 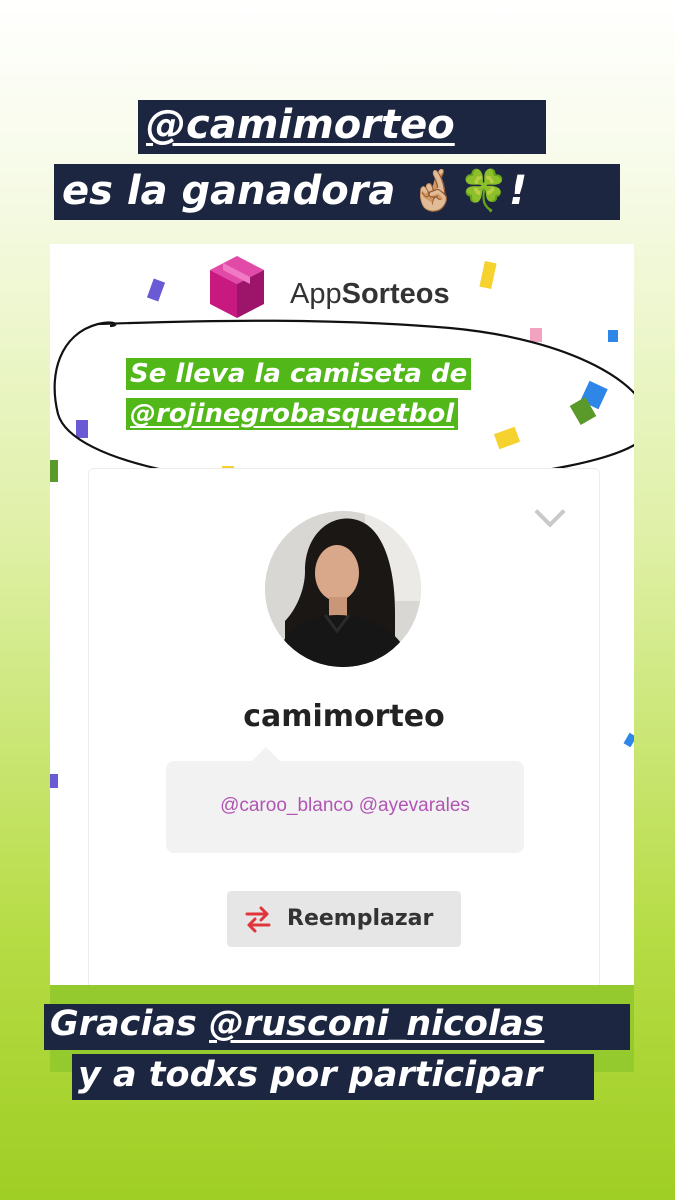 What do you see at coordinates (310, 1075) in the screenshot?
I see `participants-text: y a todxs por participar` at bounding box center [310, 1075].